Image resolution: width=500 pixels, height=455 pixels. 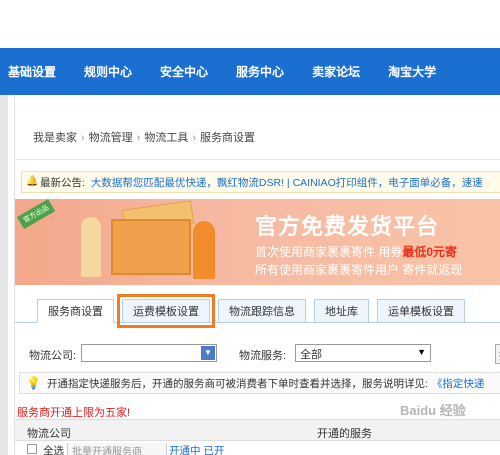 I want to click on breadcrumb-item: 物流工具, so click(x=166, y=138).